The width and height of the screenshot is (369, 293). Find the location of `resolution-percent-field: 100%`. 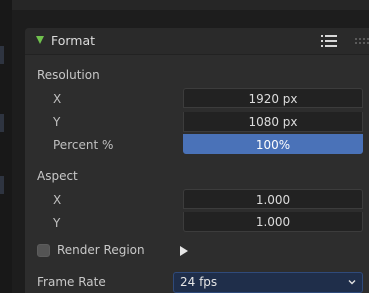

resolution-percent-field: 100% is located at coordinates (273, 144).